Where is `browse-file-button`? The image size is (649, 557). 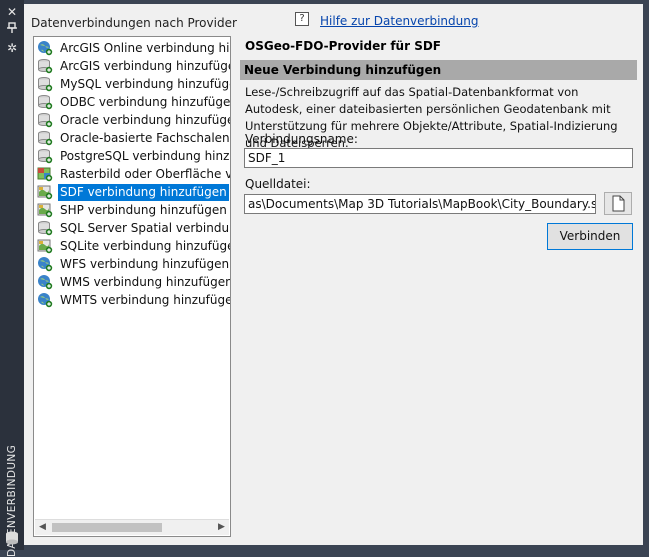
browse-file-button is located at coordinates (618, 203).